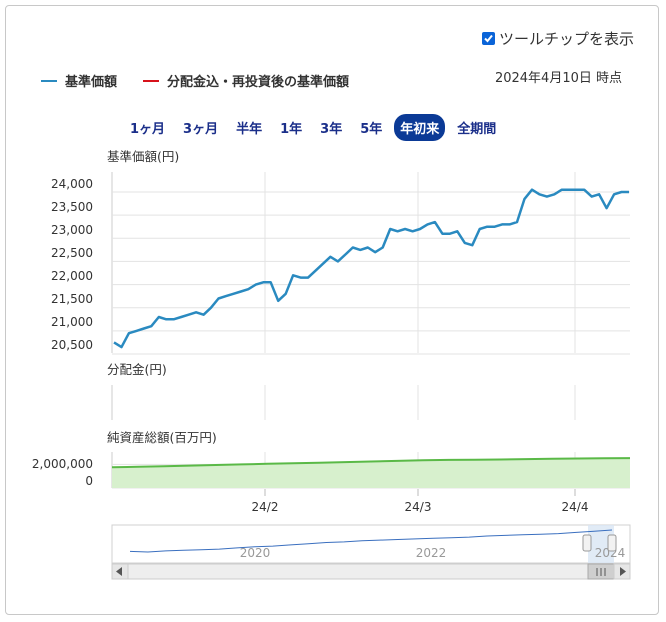  I want to click on nav-y-tick: 23,500, so click(72, 207).